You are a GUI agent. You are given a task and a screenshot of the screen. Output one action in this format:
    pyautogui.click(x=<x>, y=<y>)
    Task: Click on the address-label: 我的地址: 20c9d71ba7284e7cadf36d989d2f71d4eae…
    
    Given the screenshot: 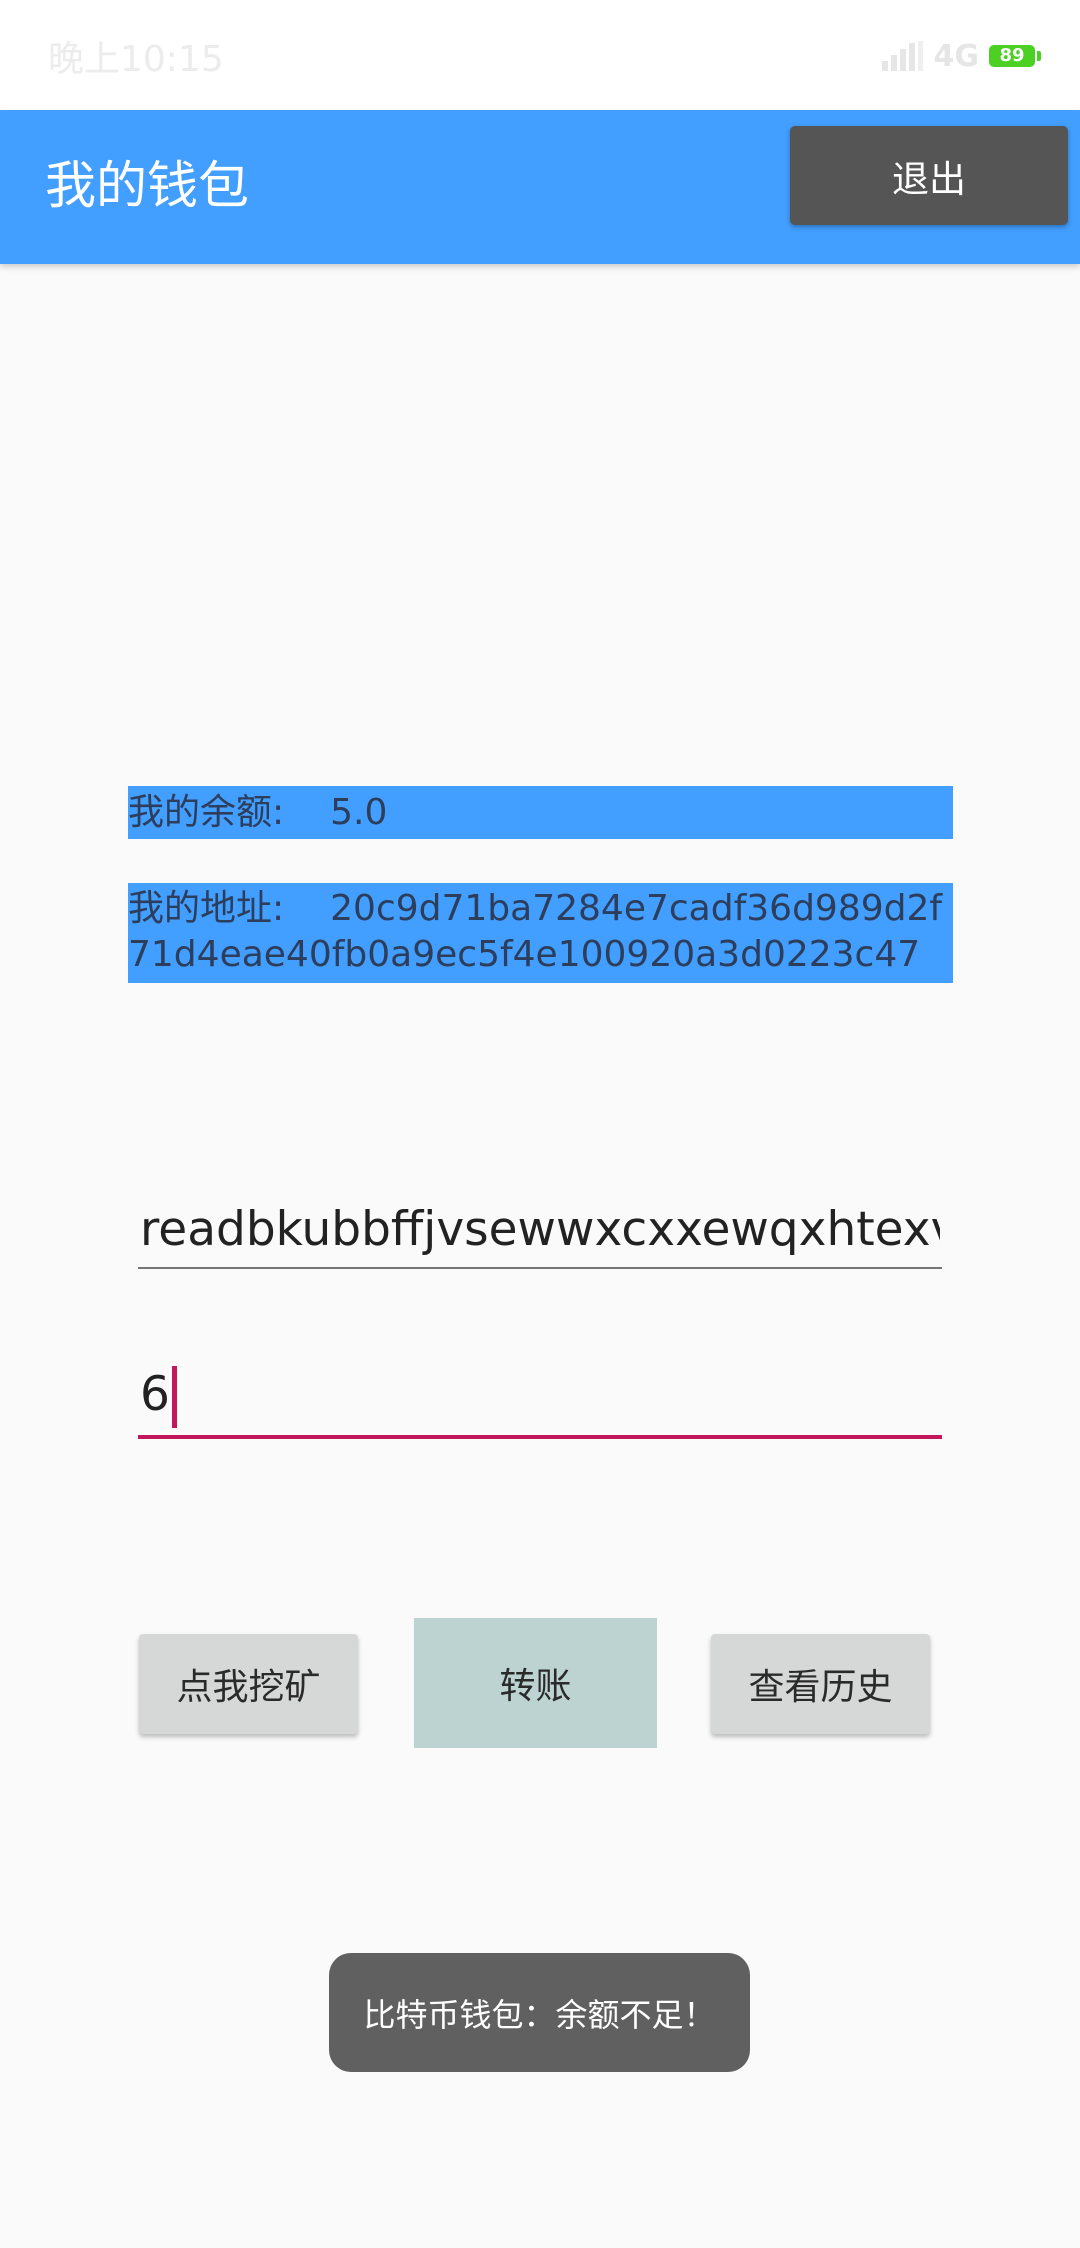 What is the action you would take?
    pyautogui.click(x=540, y=933)
    